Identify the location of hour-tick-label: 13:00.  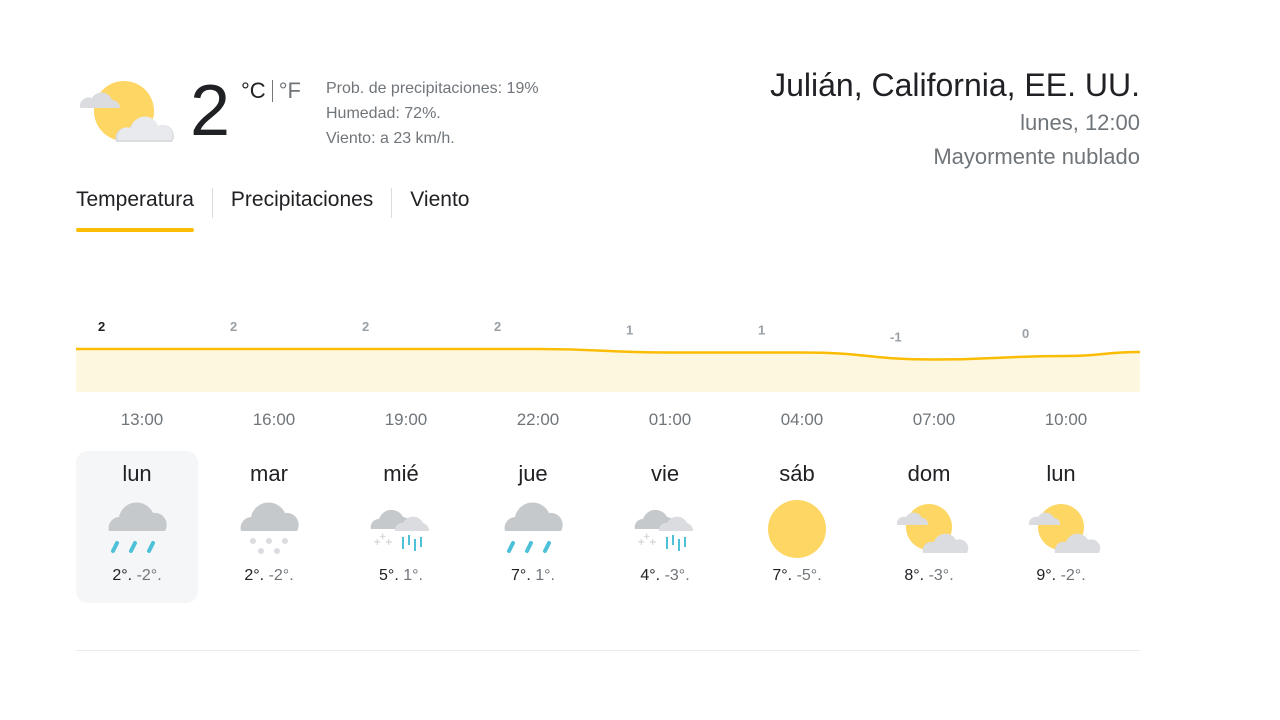
(142, 419).